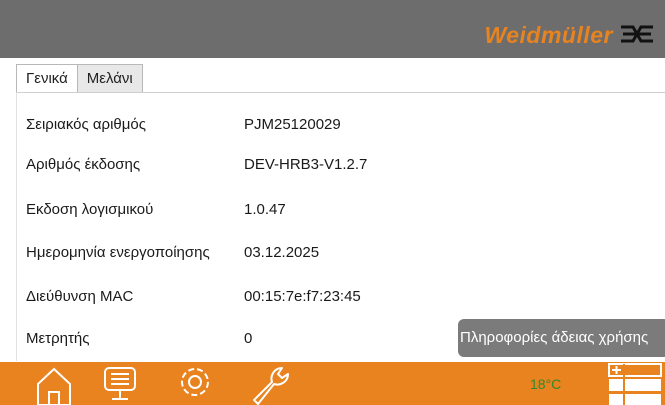 This screenshot has height=405, width=665. What do you see at coordinates (561, 338) in the screenshot?
I see `license-info-button: Πληροφορίες άδειας χρήσης` at bounding box center [561, 338].